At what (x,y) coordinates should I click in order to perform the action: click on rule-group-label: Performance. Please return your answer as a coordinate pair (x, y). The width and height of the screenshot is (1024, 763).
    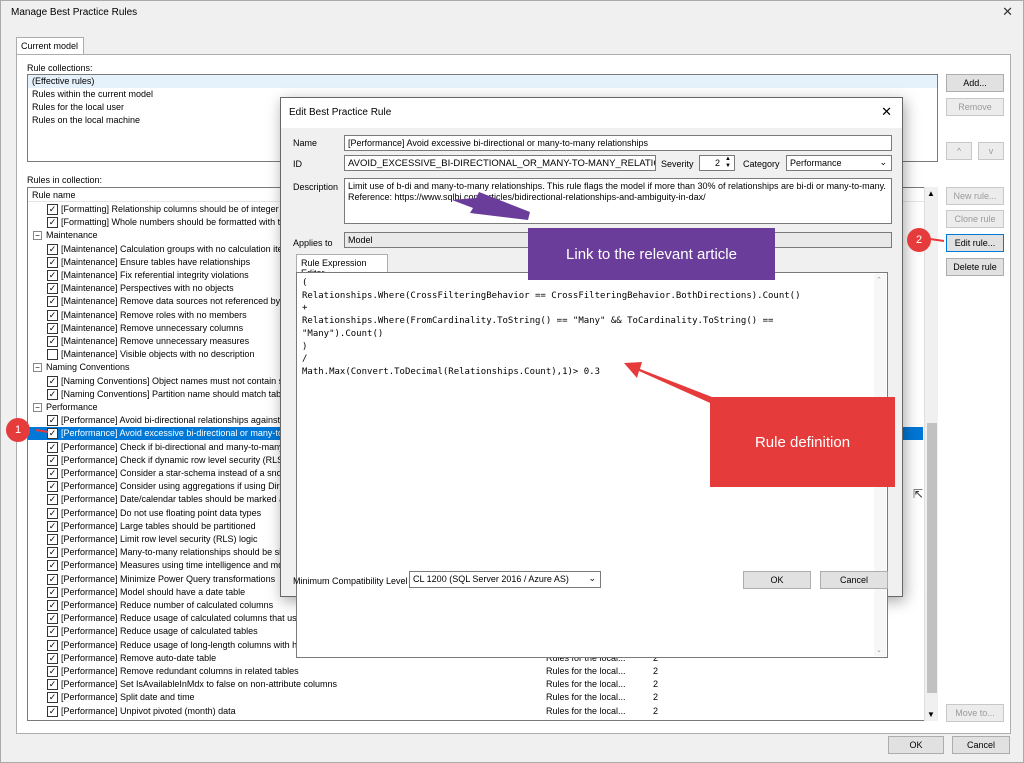
    Looking at the image, I should click on (72, 407).